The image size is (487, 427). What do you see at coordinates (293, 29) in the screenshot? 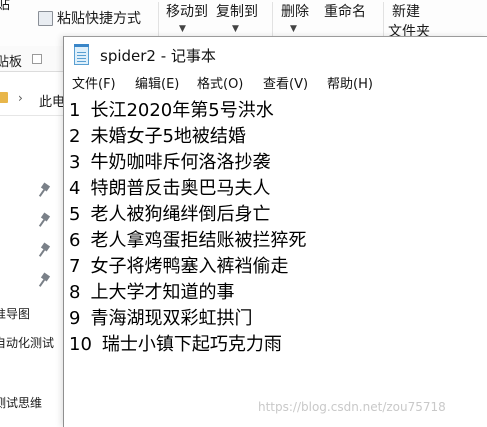
I see `delete-dropdown-icon: ▼` at bounding box center [293, 29].